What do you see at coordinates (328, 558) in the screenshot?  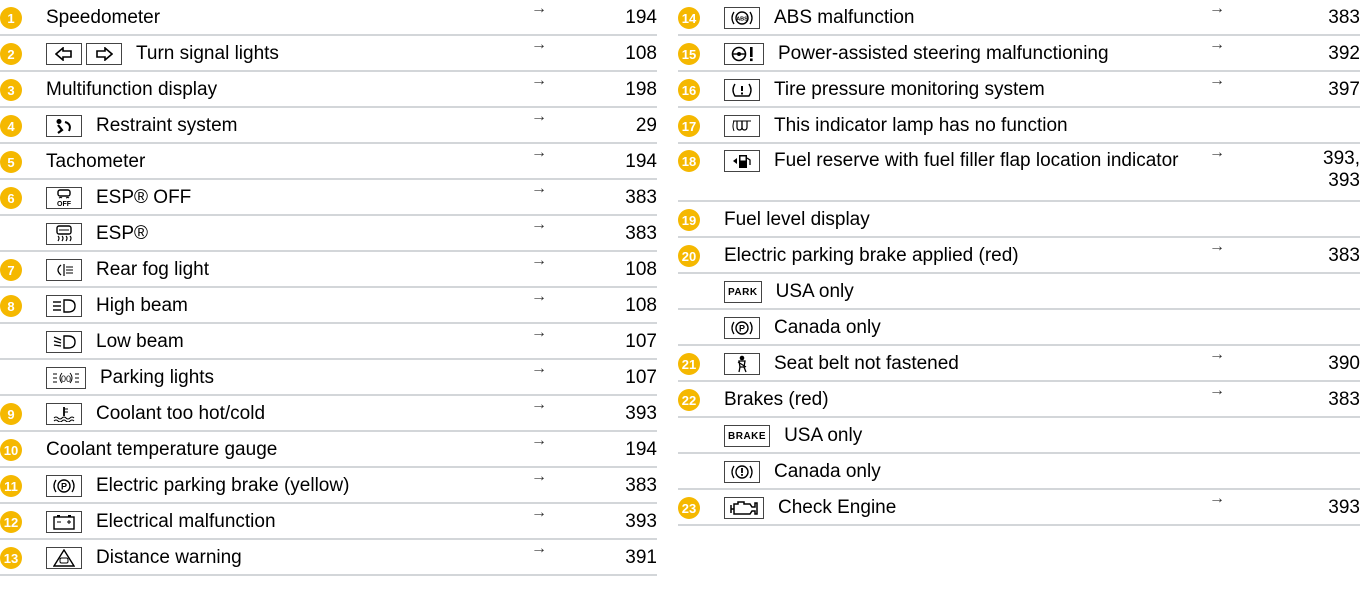 I see `indicator-row: 13 Distance warning → 391` at bounding box center [328, 558].